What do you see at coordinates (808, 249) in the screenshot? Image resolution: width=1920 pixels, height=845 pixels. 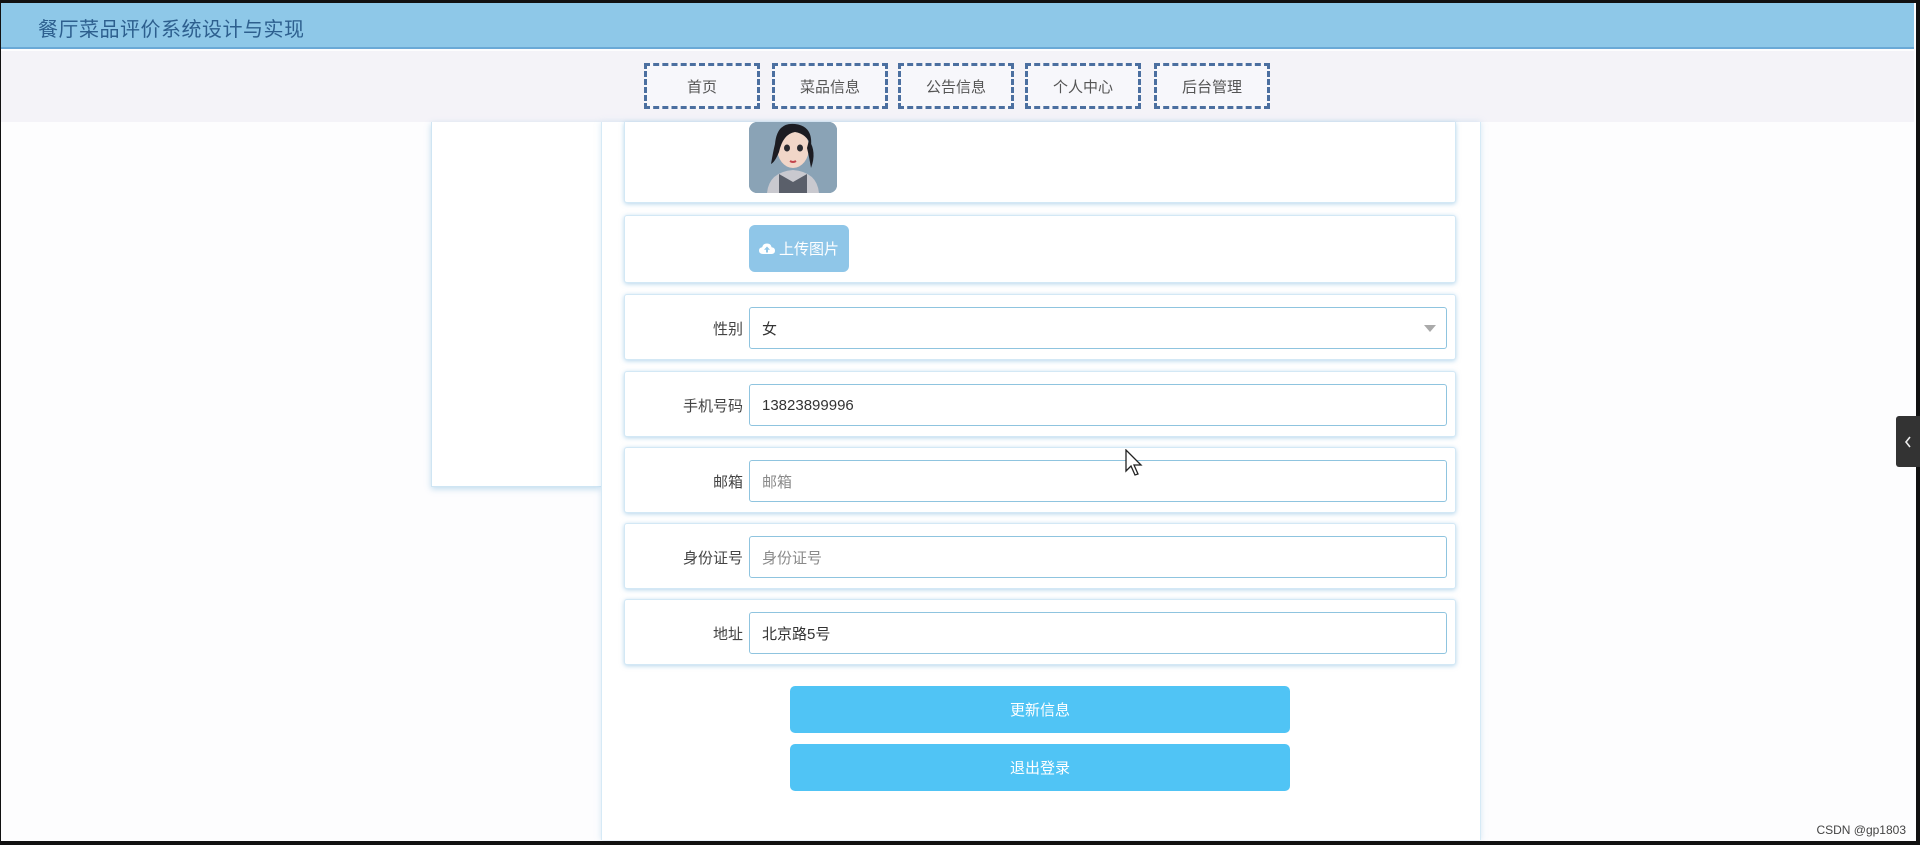 I see `upload-image-label: 上传图片` at bounding box center [808, 249].